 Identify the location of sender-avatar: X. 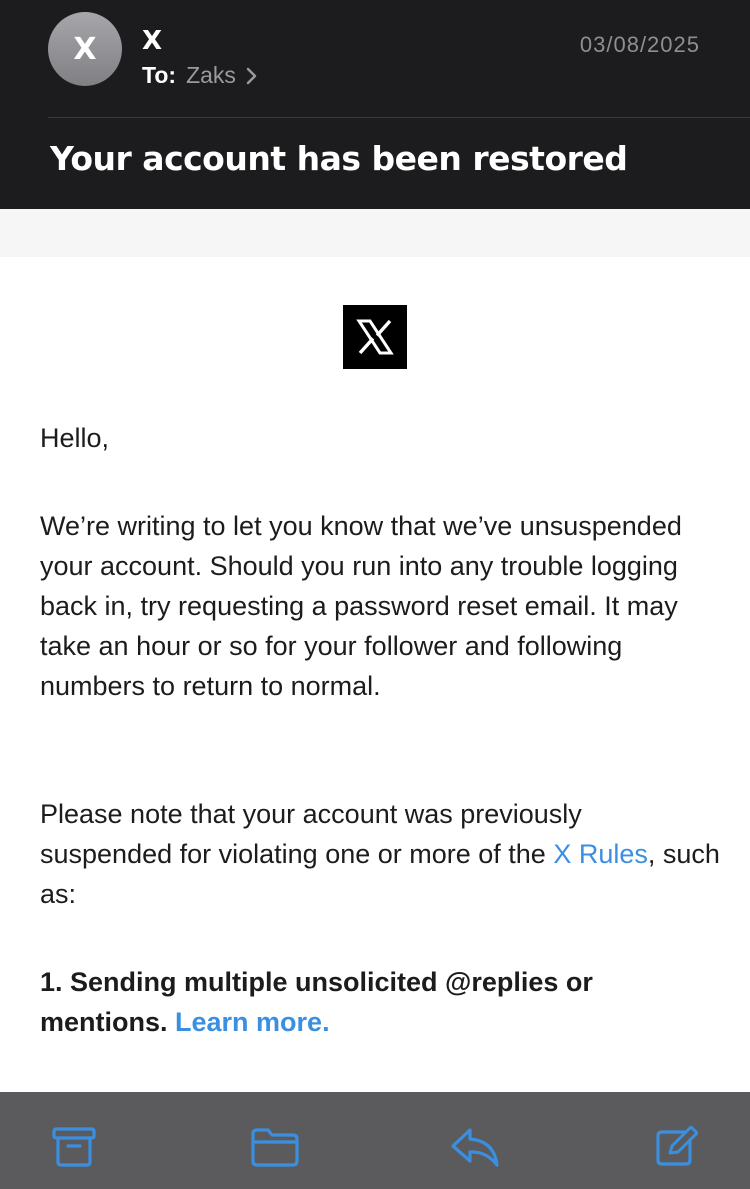
(85, 49).